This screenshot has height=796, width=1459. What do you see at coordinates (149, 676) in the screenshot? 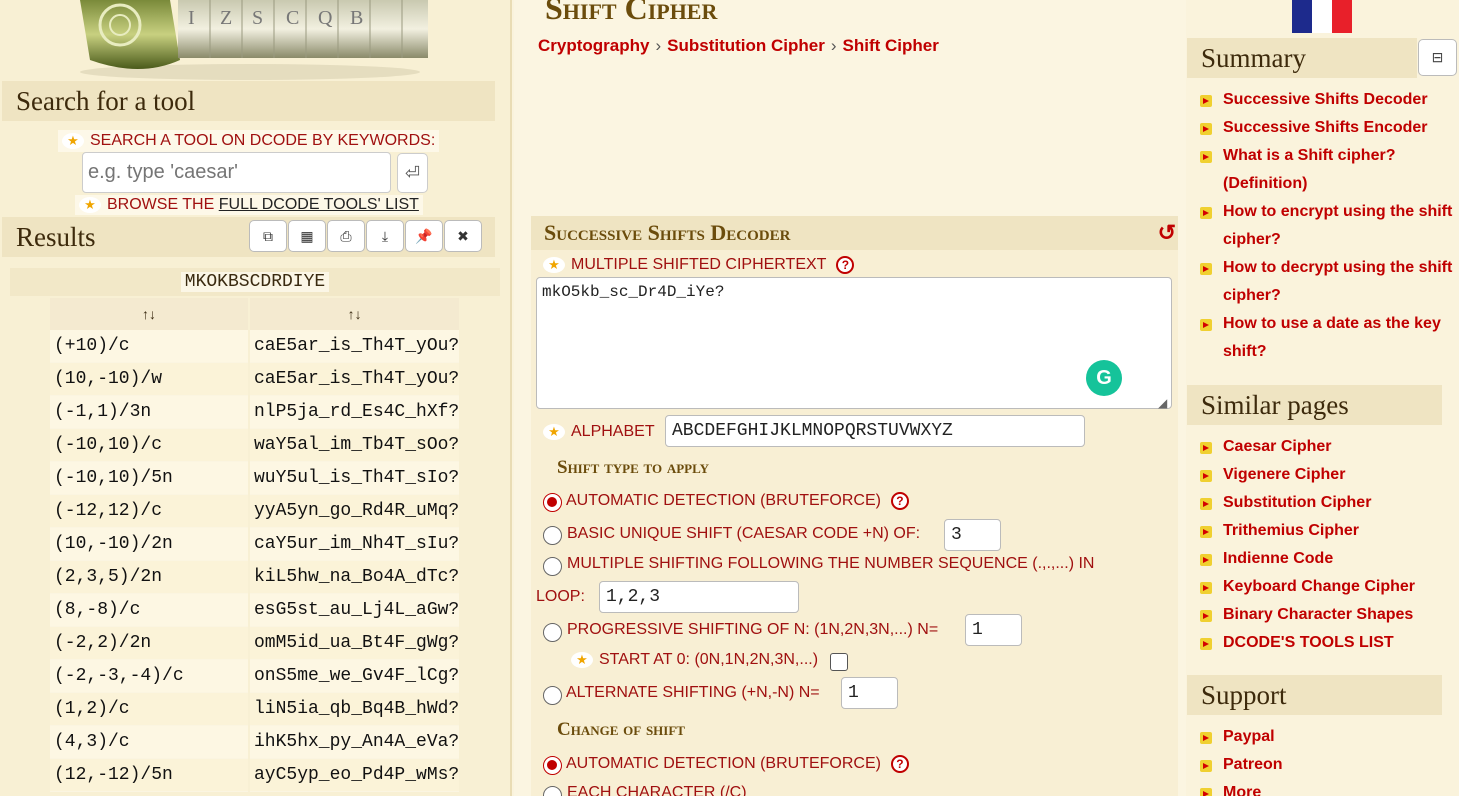
I see `shift-pattern-cell: (-2,-3,-4)/c` at bounding box center [149, 676].